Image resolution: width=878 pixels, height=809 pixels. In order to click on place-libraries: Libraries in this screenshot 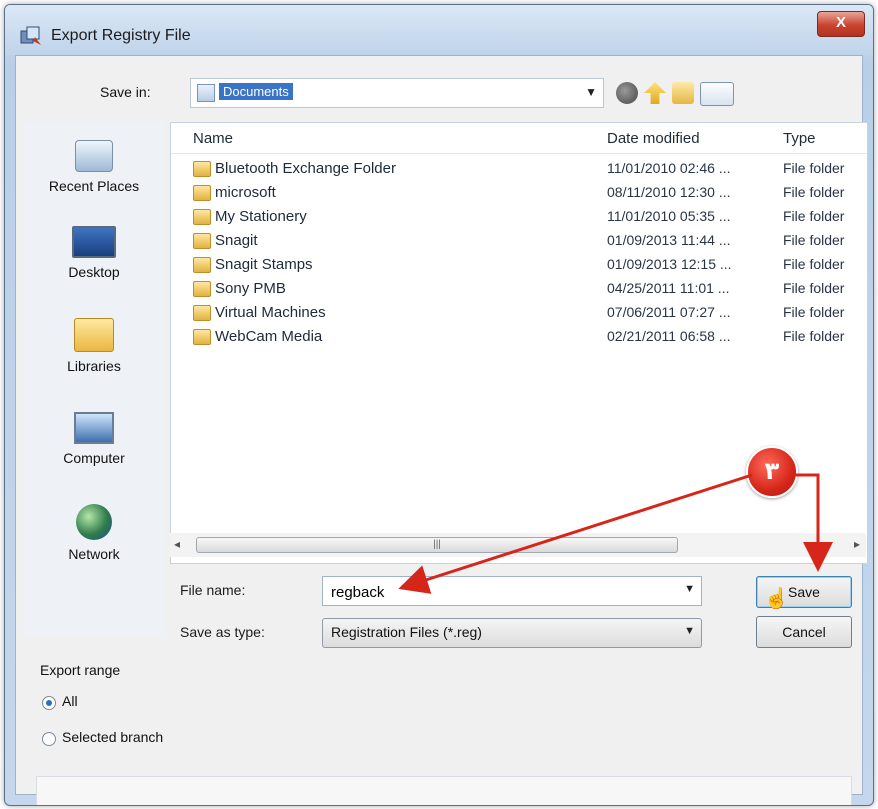, I will do `click(94, 346)`.